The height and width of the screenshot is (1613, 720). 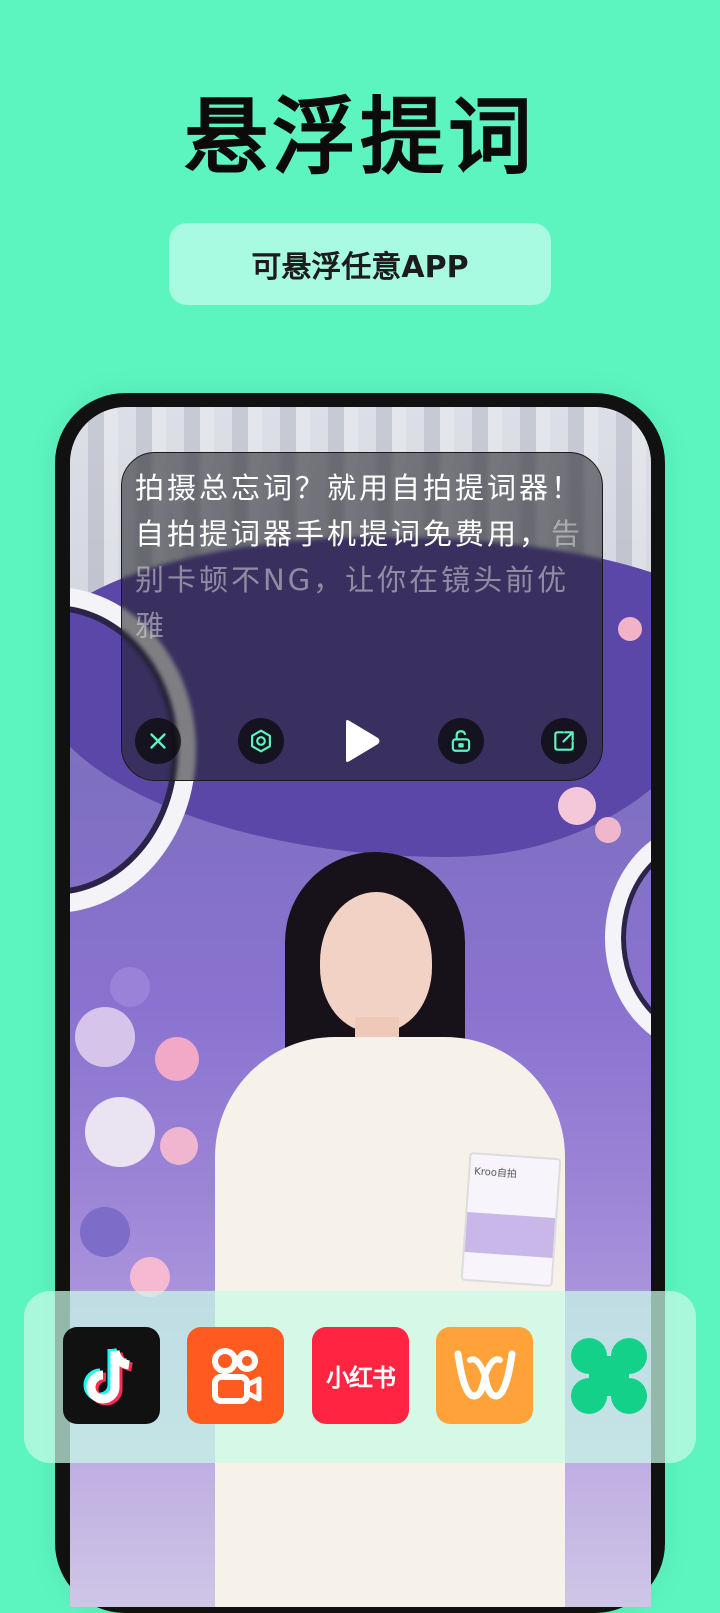 I want to click on expand-button, so click(x=564, y=741).